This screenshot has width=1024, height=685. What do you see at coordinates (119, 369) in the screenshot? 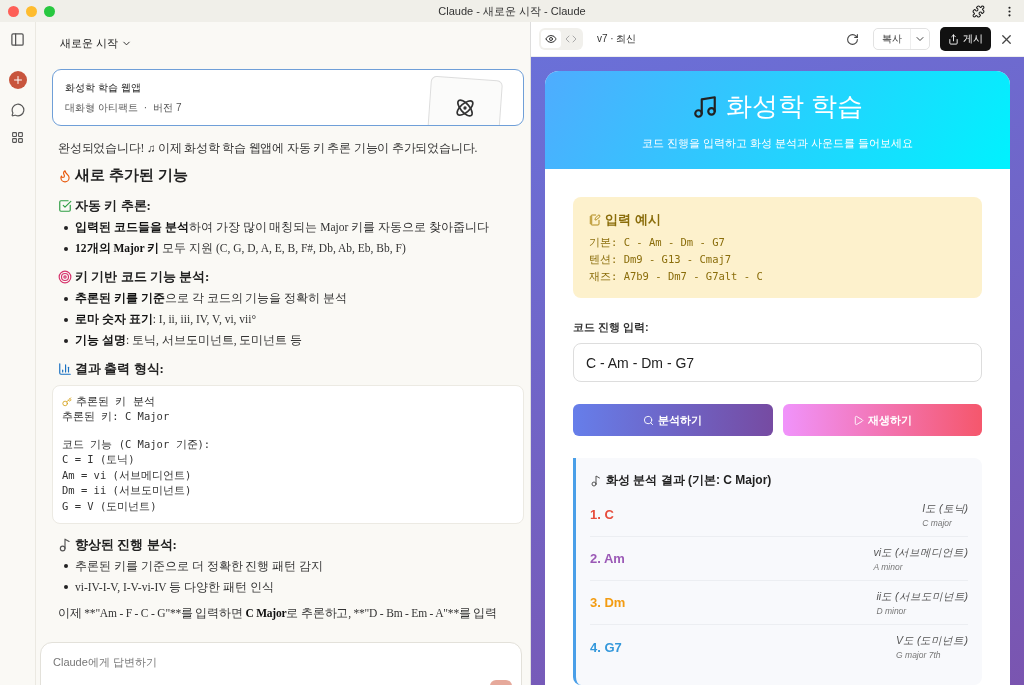
I see `subsection-heading: 결과 출력 형식:` at bounding box center [119, 369].